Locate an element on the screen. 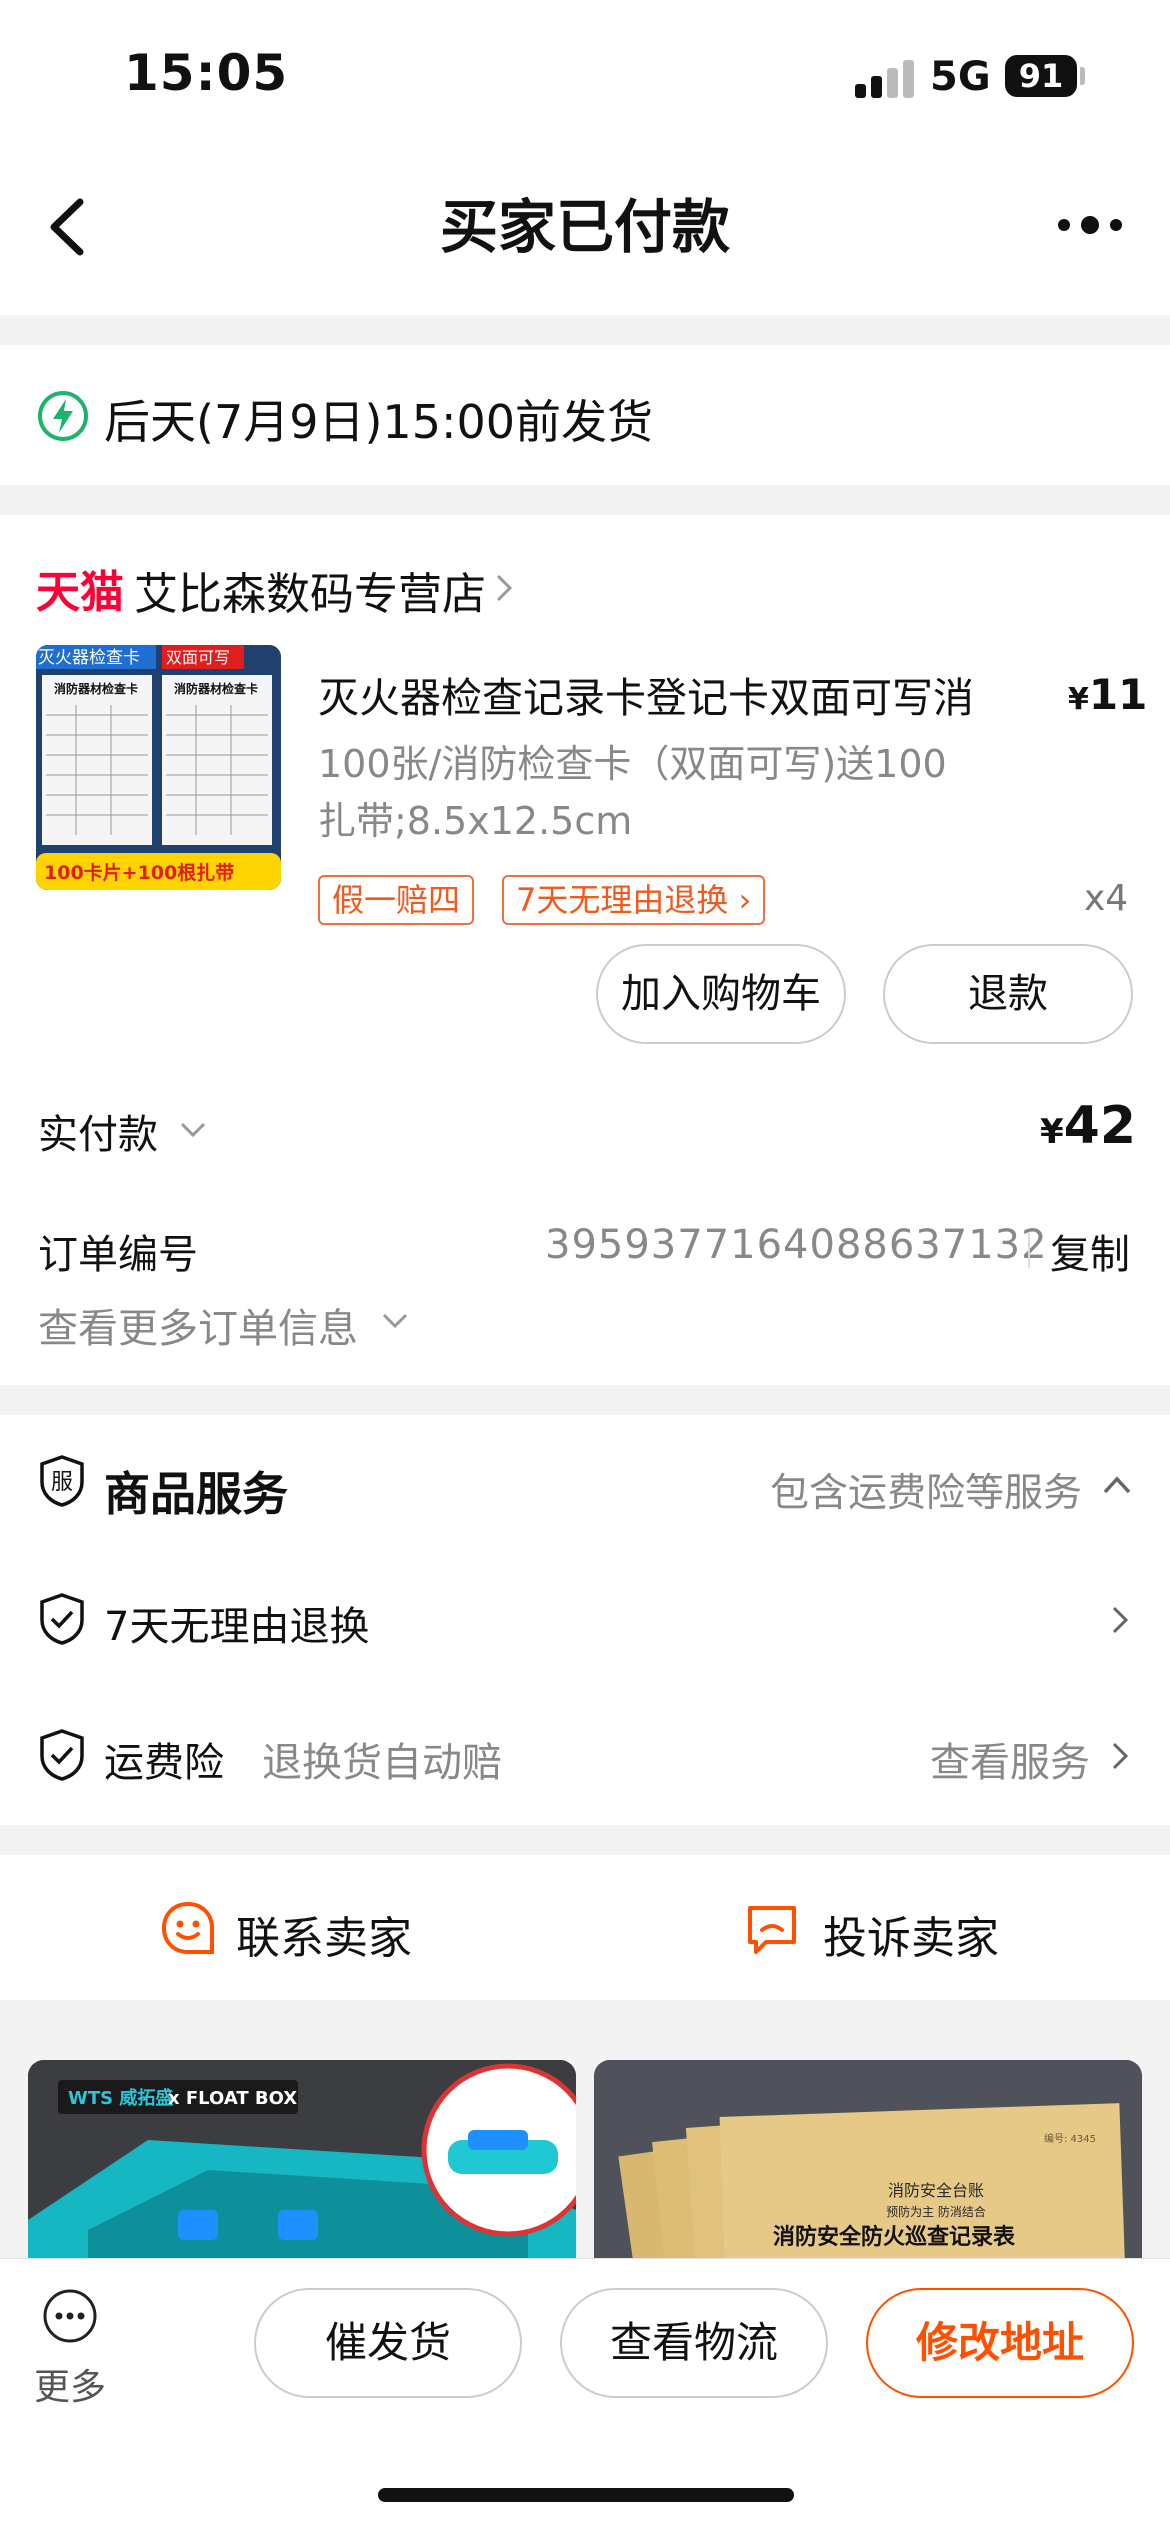  signal-icon is located at coordinates (885, 78).